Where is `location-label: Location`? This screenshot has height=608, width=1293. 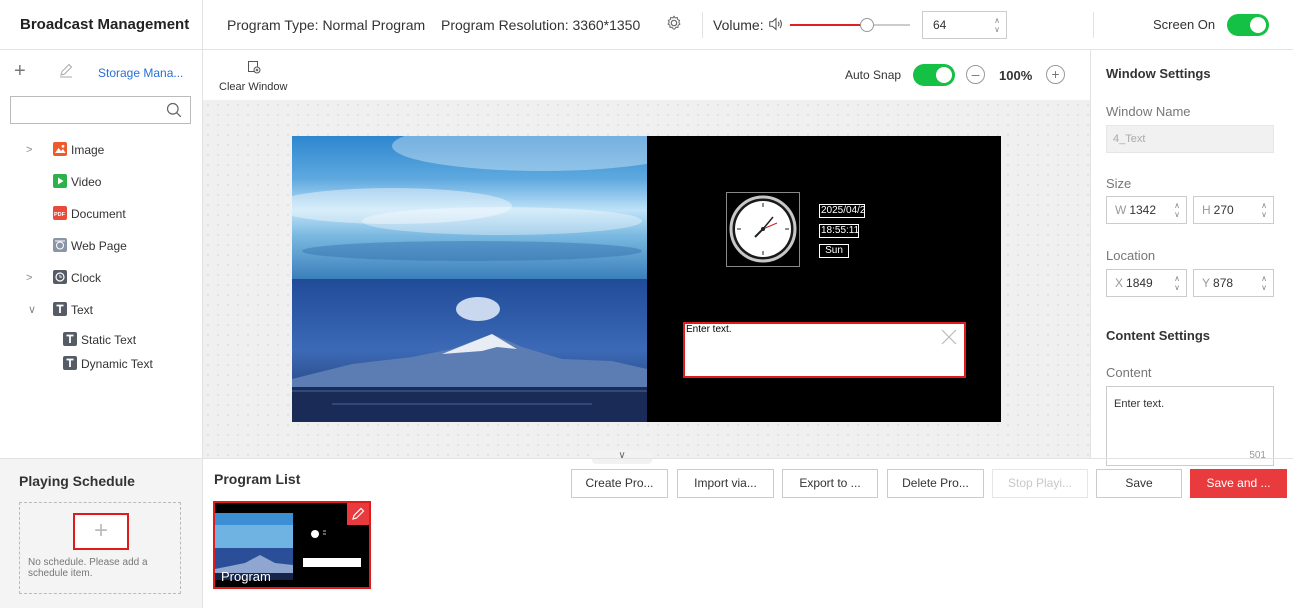 location-label: Location is located at coordinates (1131, 255).